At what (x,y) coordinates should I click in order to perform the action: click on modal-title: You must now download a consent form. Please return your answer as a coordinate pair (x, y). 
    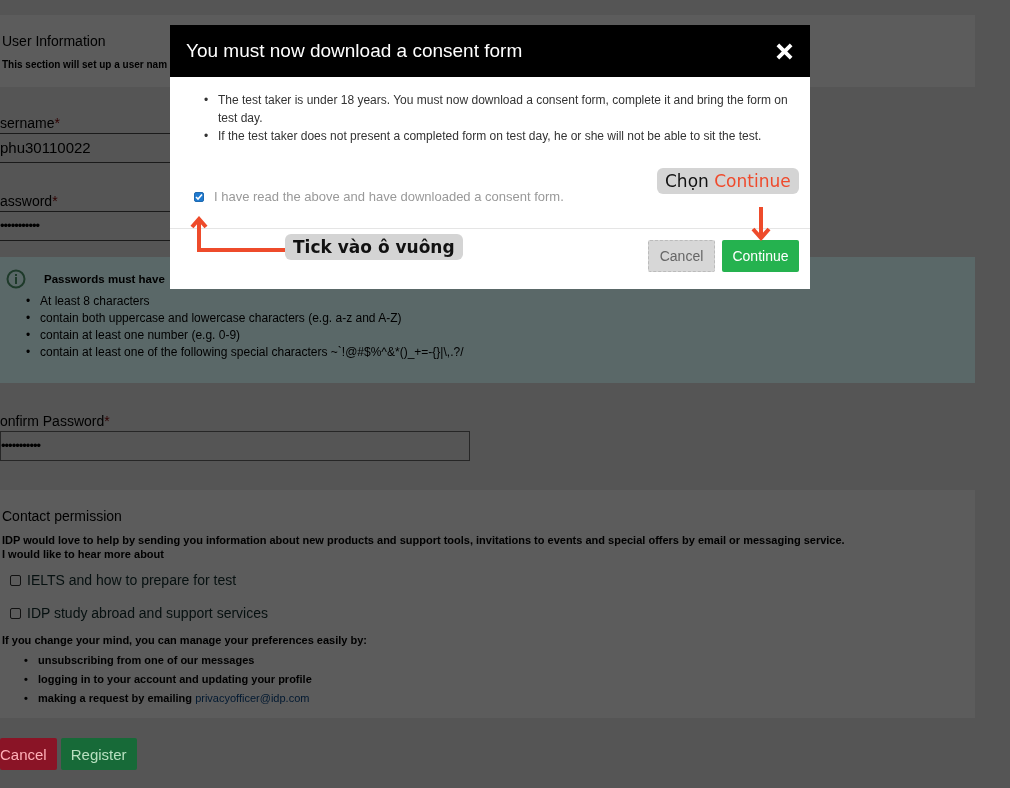
    Looking at the image, I should click on (354, 51).